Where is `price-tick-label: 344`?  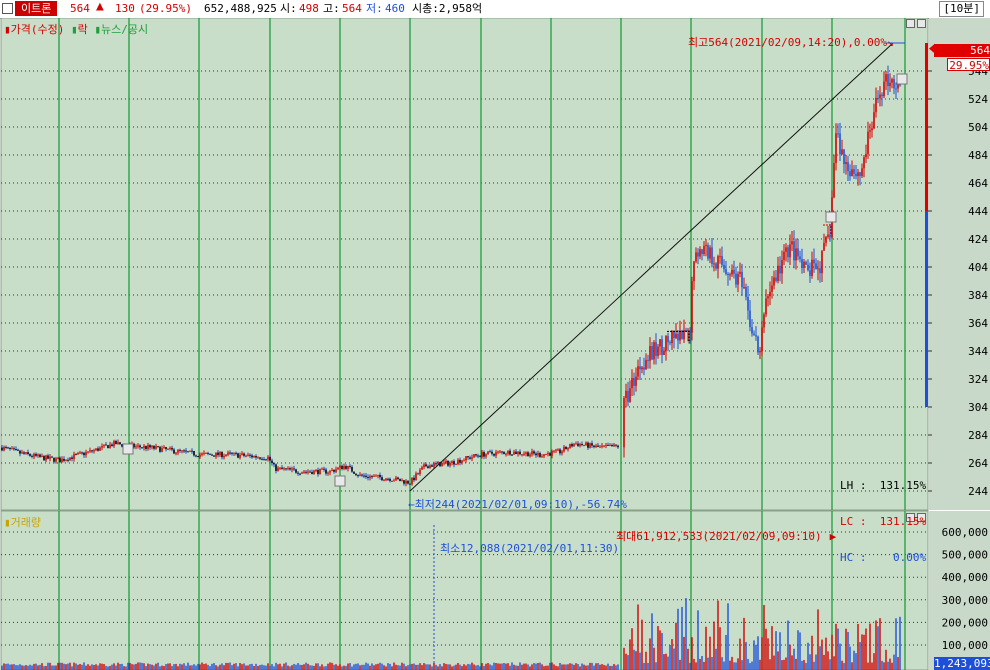
price-tick-label: 344 is located at coordinates (978, 351).